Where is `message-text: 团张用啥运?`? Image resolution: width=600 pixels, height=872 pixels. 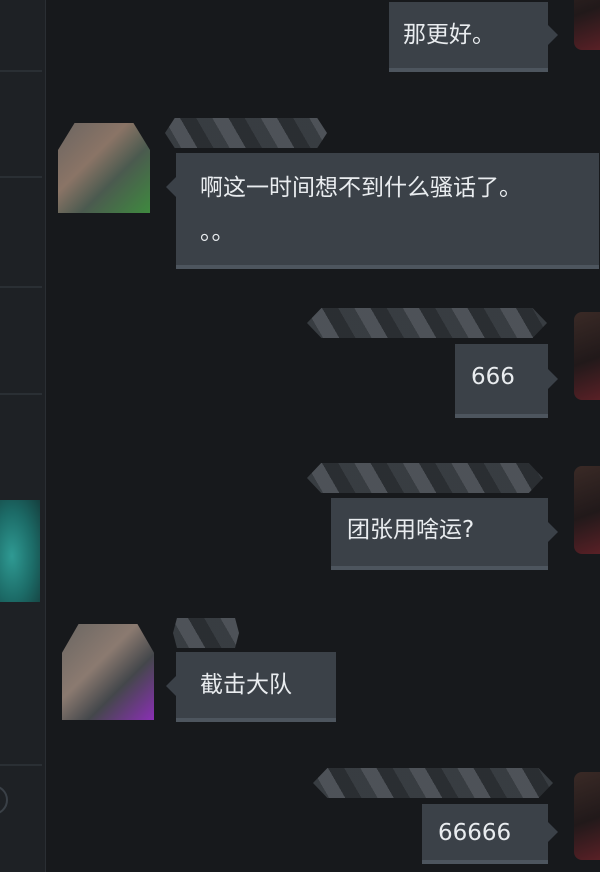
message-text: 团张用啥运? is located at coordinates (411, 530).